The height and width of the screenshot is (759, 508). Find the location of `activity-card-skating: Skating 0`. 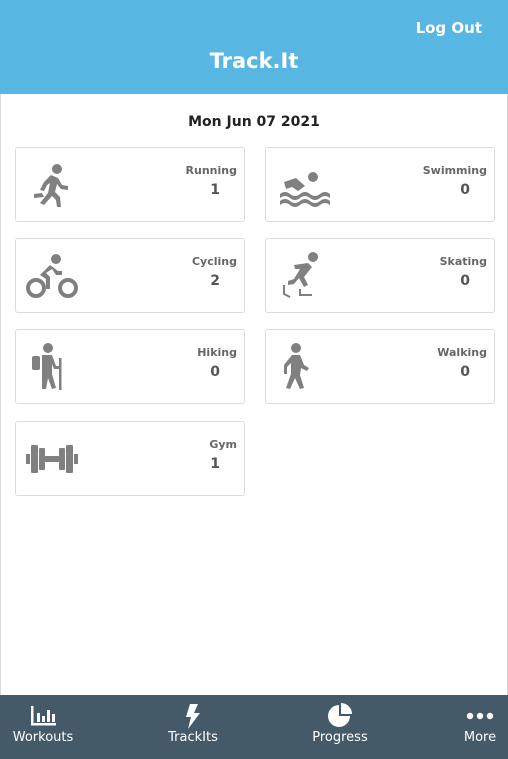

activity-card-skating: Skating 0 is located at coordinates (380, 275).